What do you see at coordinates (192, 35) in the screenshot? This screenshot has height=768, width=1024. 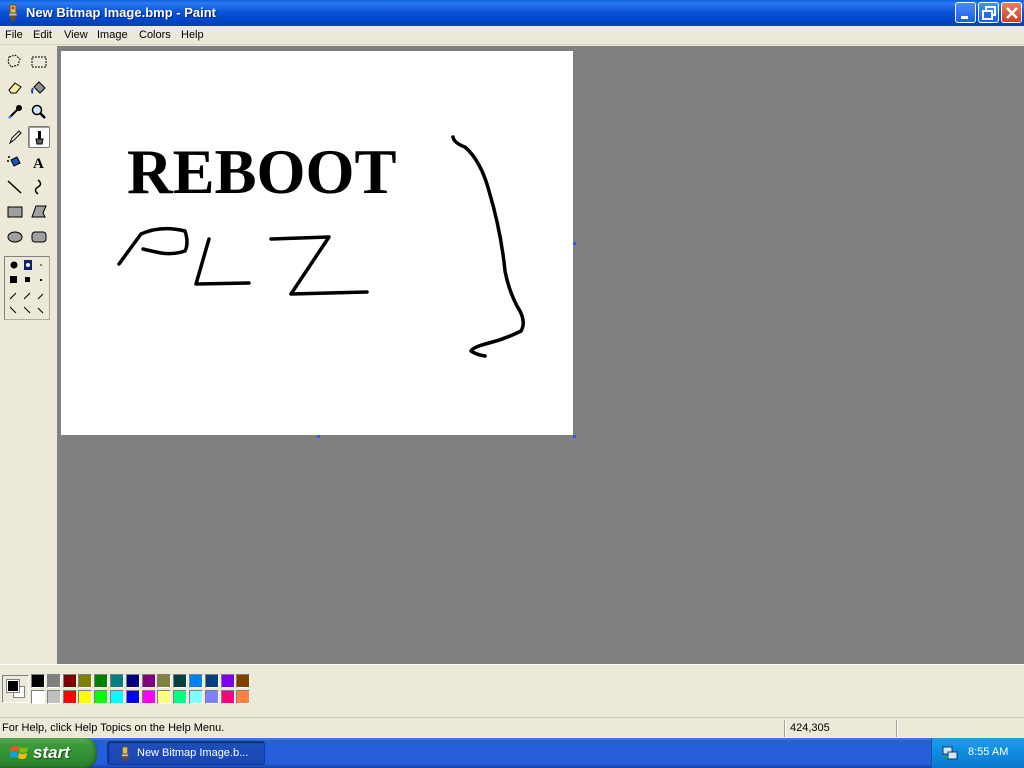 I see `menu-help: Help` at bounding box center [192, 35].